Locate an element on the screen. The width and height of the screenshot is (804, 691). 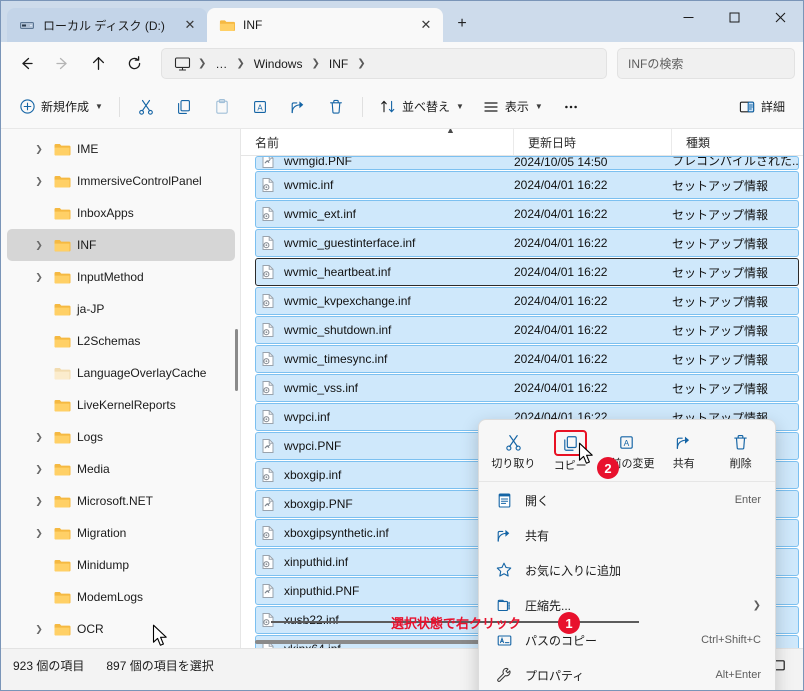
paste-button is located at coordinates (222, 107).